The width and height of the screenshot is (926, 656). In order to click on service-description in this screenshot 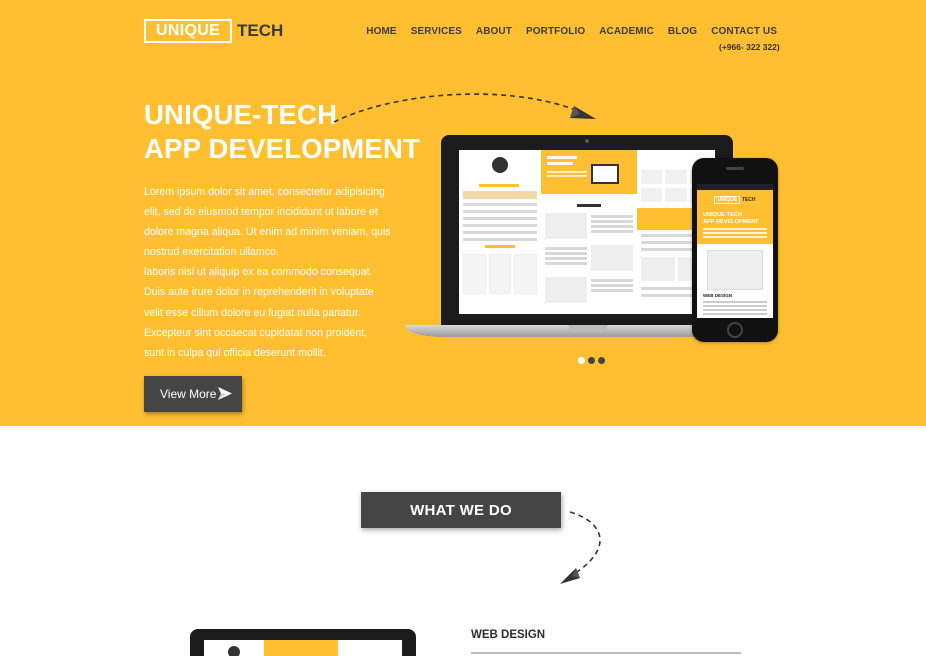, I will do `click(621, 653)`.